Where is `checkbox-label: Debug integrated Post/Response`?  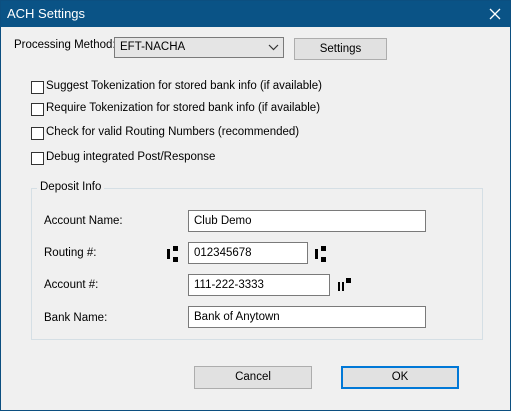 checkbox-label: Debug integrated Post/Response is located at coordinates (131, 157).